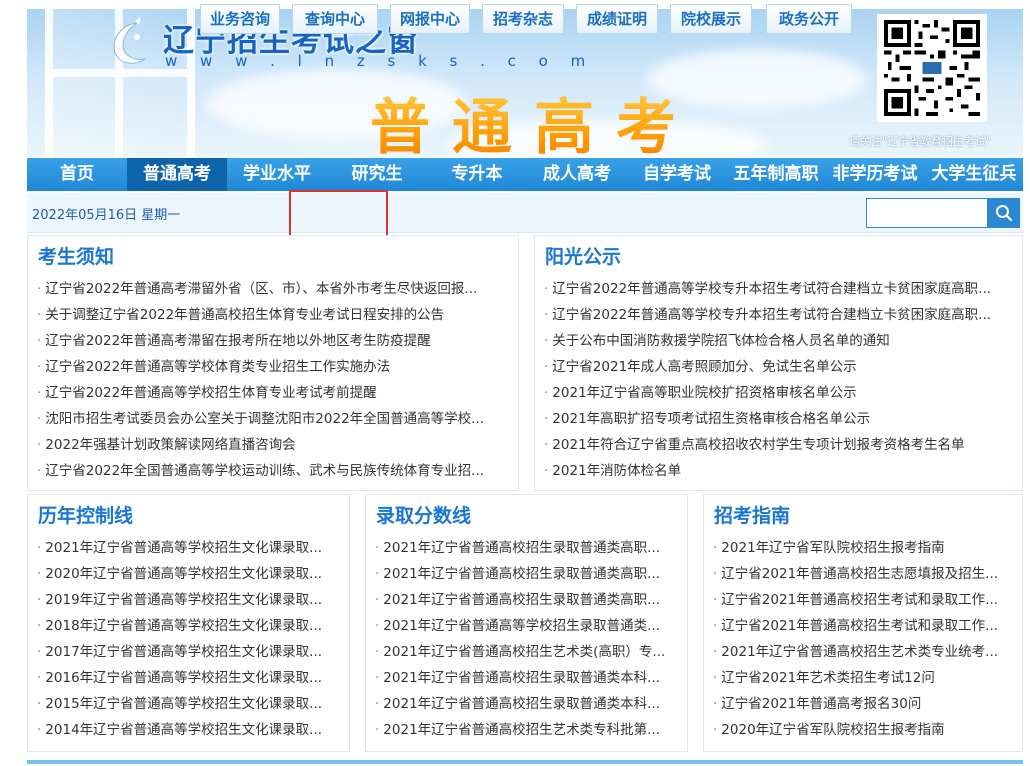  What do you see at coordinates (177, 174) in the screenshot?
I see `nav-item-gaokao: 普通高考` at bounding box center [177, 174].